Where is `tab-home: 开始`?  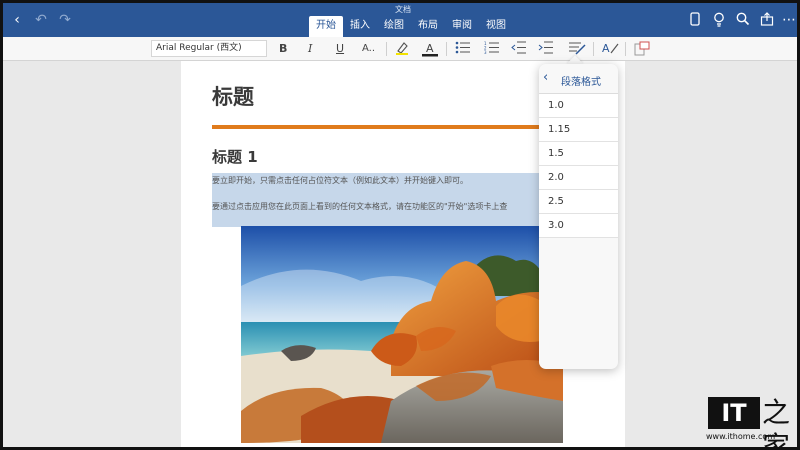 tab-home: 开始 is located at coordinates (326, 26).